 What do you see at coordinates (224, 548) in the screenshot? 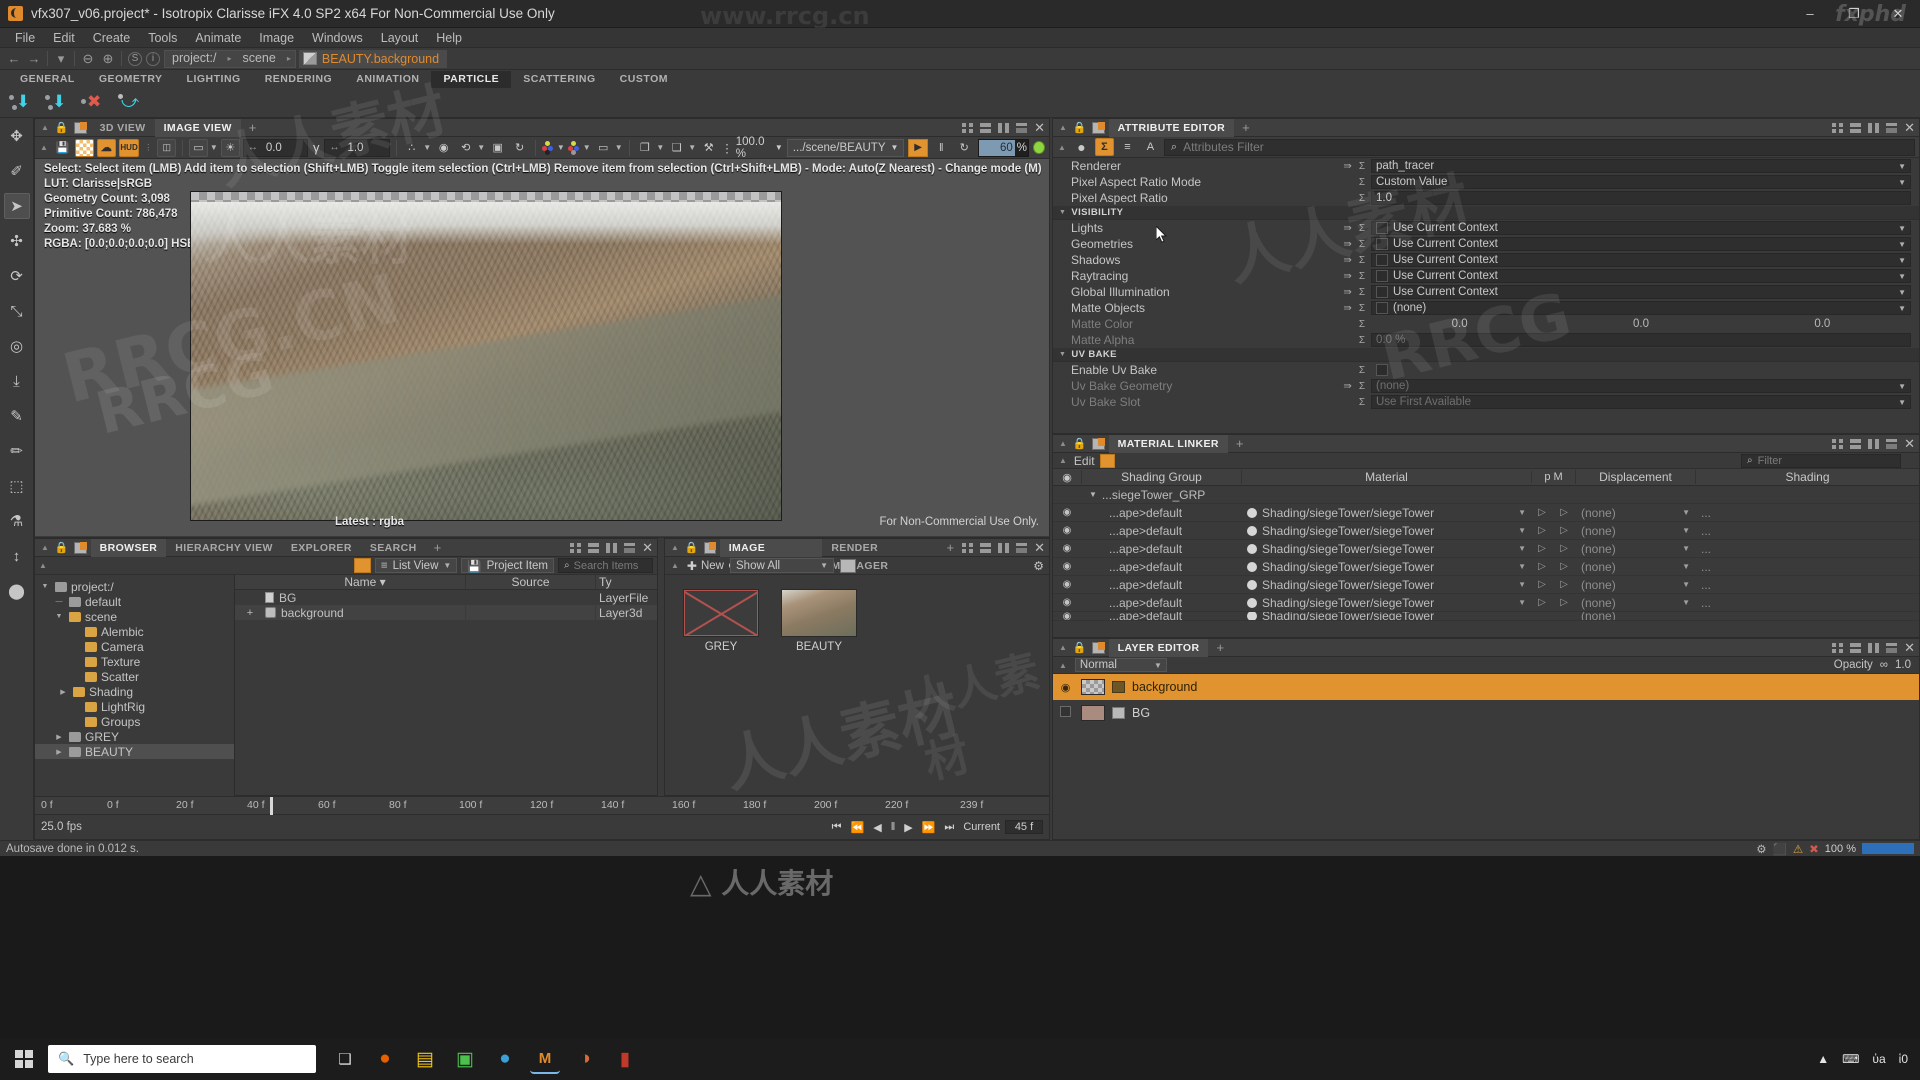
I see `tab-hierarchy-view: HIERARCHY VIEW` at bounding box center [224, 548].